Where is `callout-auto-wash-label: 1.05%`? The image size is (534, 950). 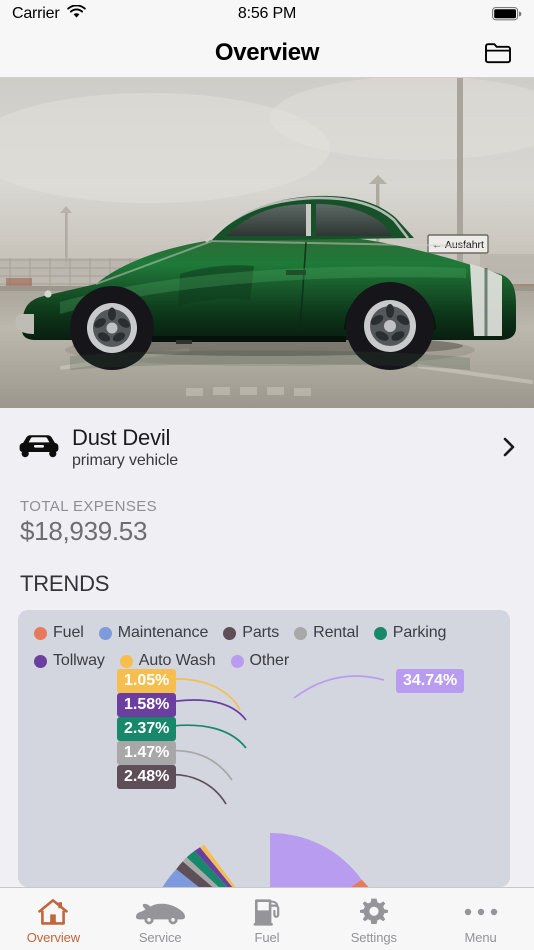
callout-auto-wash-label: 1.05% is located at coordinates (147, 680).